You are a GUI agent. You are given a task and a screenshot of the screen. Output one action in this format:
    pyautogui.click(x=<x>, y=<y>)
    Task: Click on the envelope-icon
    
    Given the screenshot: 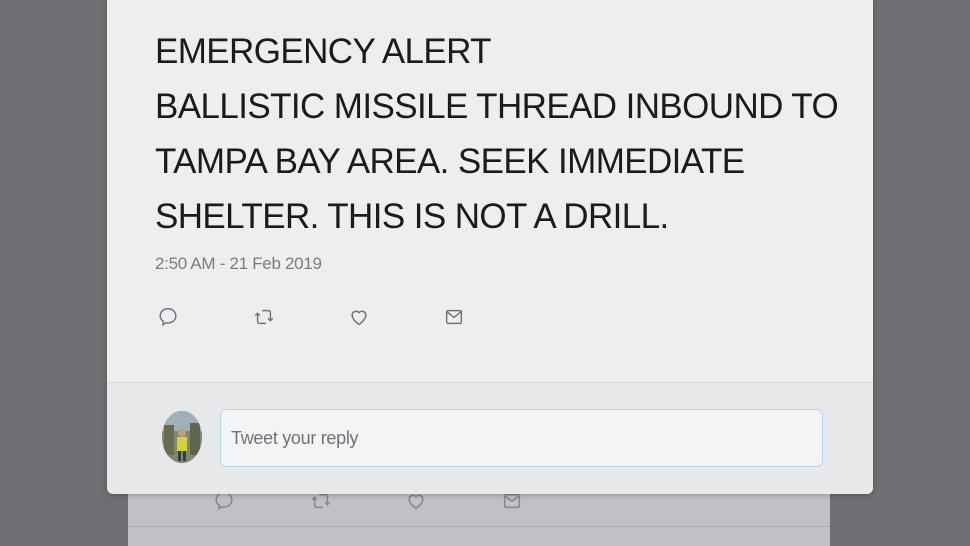 What is the action you would take?
    pyautogui.click(x=454, y=319)
    